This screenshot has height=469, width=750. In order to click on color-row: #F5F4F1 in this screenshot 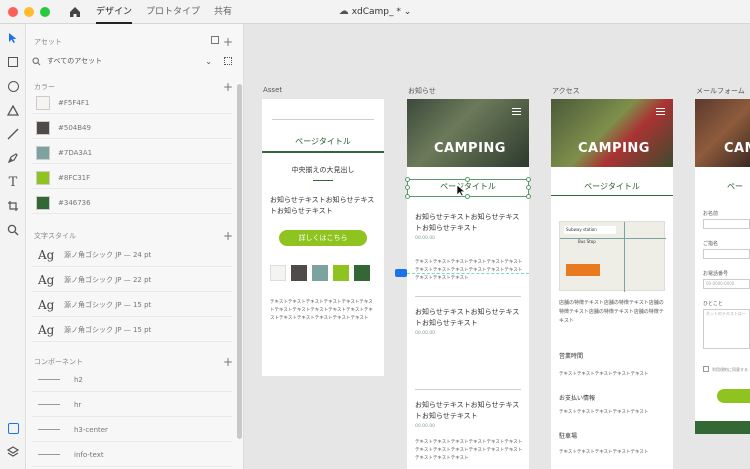, I will do `click(132, 103)`.